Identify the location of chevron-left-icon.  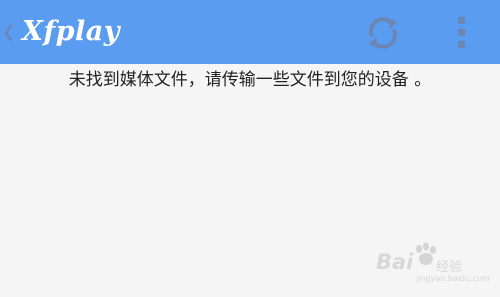
(8, 33).